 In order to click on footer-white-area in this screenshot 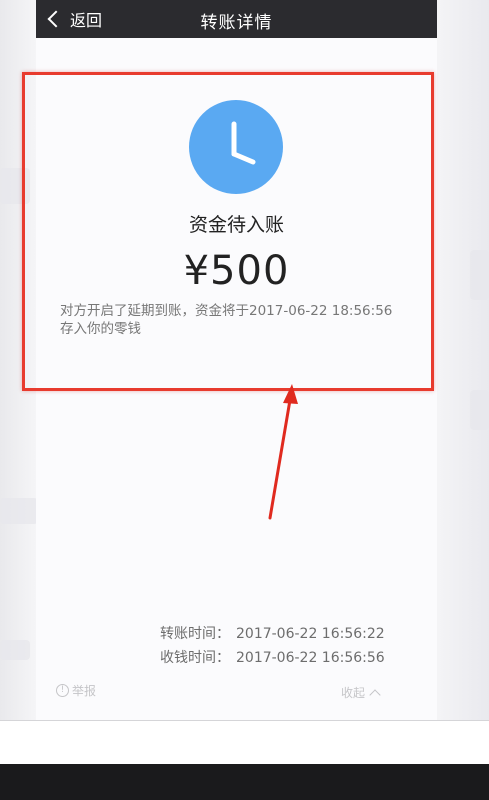, I will do `click(244, 742)`.